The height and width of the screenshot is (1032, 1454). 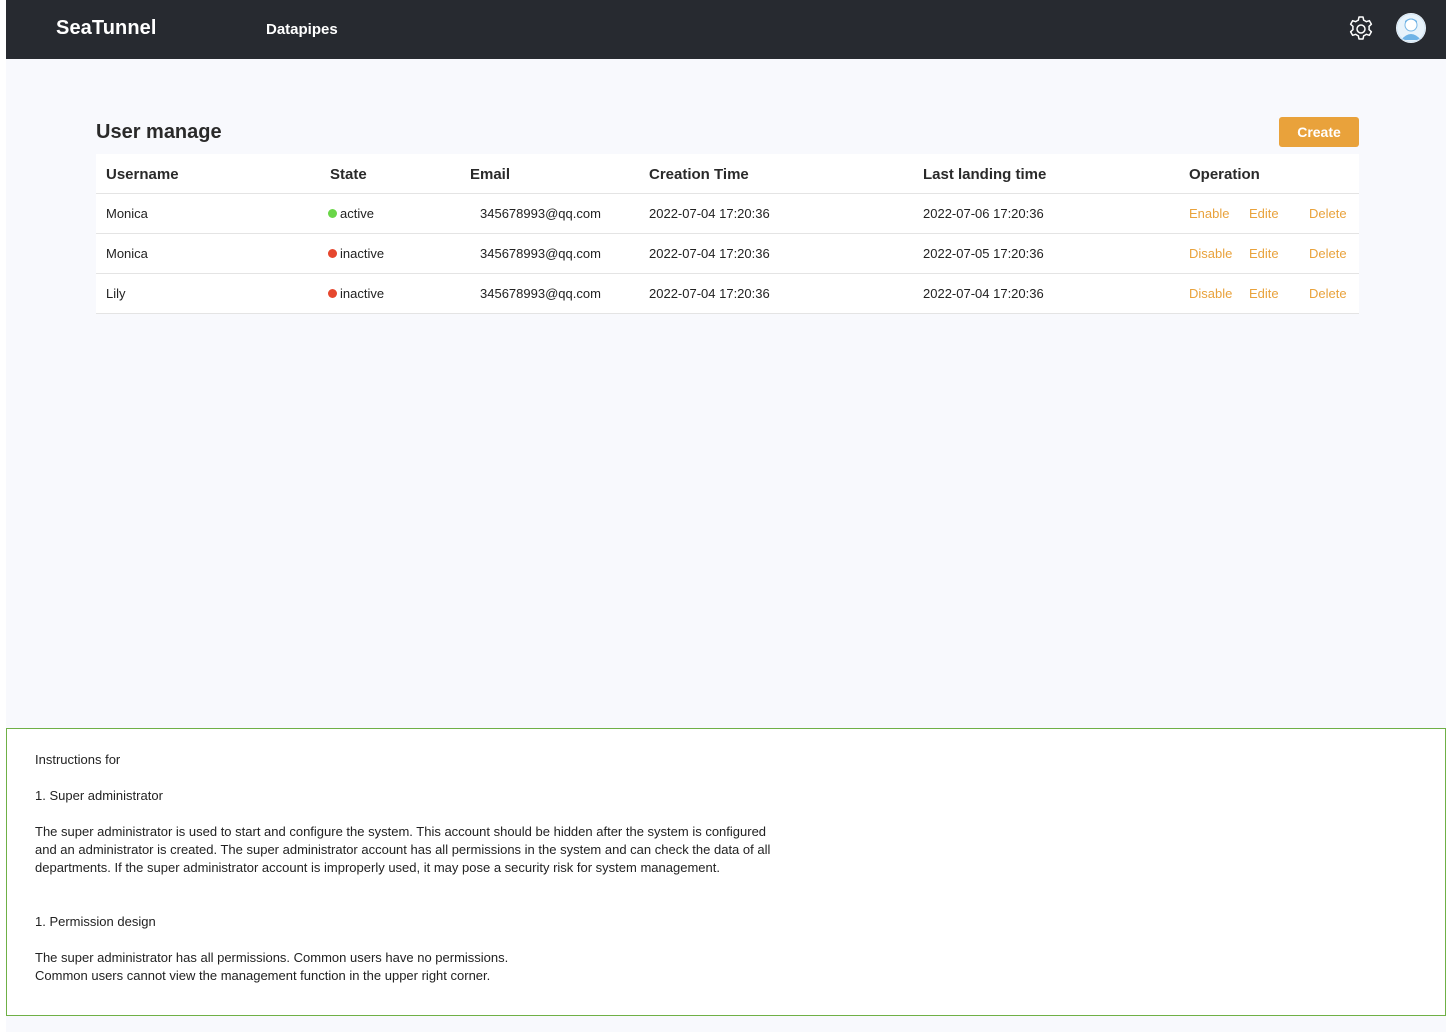 What do you see at coordinates (106, 28) in the screenshot?
I see `brand-logo: SeaTunnel` at bounding box center [106, 28].